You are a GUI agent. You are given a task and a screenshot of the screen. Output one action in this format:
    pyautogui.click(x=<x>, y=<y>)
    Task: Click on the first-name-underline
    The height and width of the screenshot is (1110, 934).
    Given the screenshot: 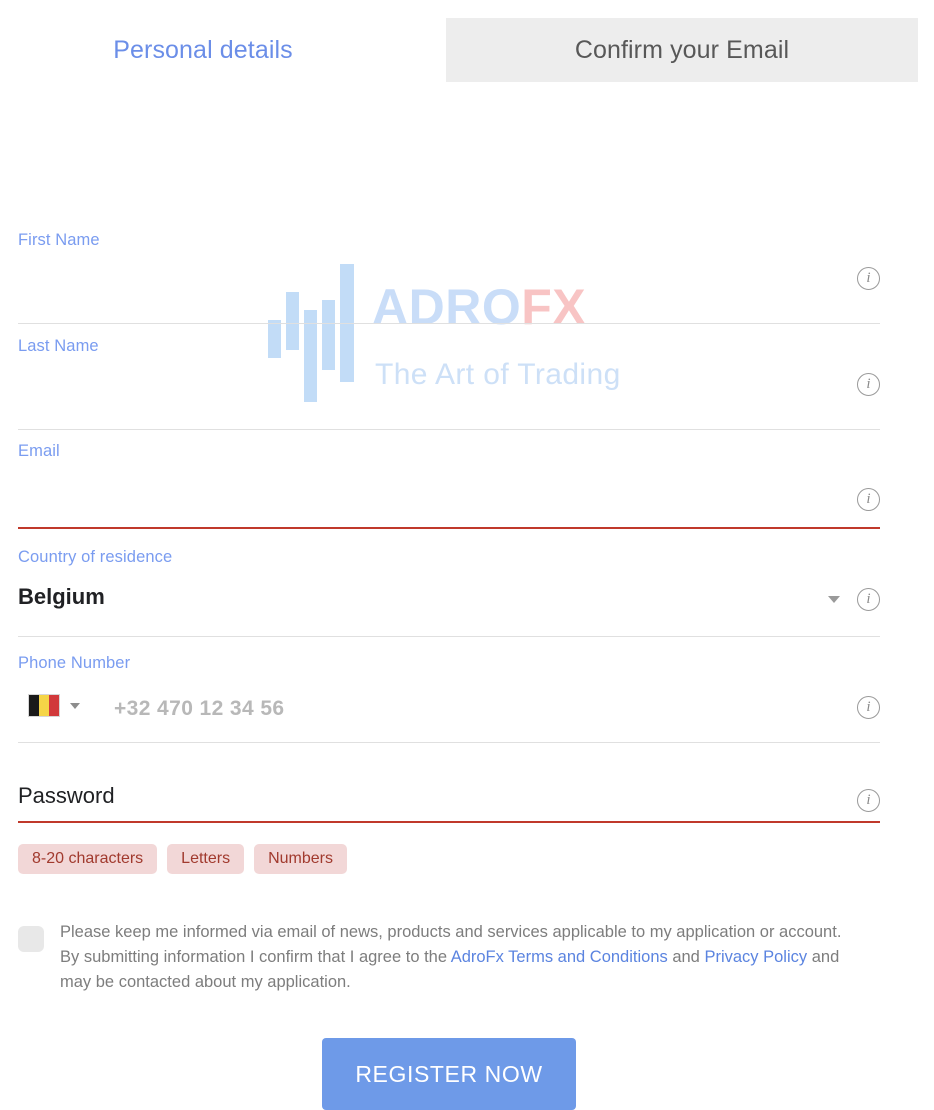 What is the action you would take?
    pyautogui.click(x=449, y=323)
    